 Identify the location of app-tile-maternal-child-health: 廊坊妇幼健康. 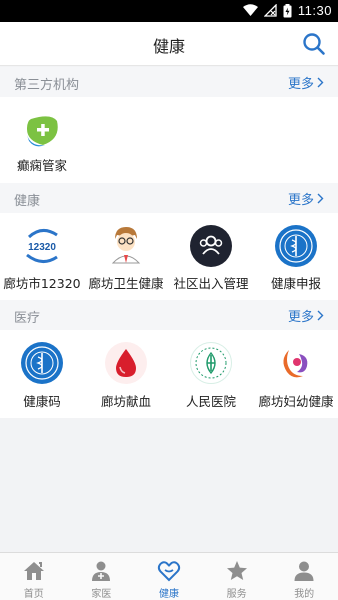
(296, 374).